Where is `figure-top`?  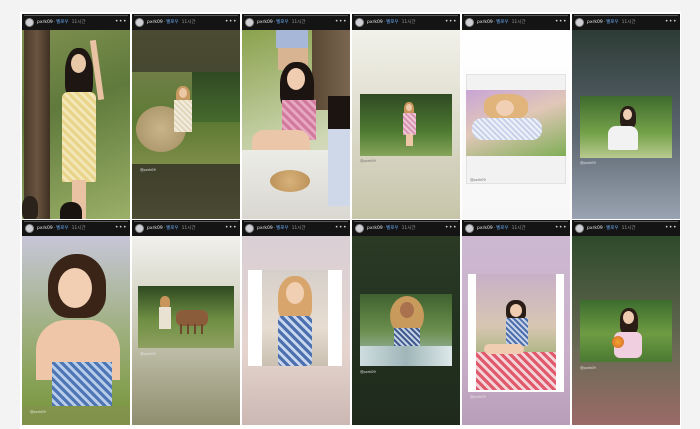
figure-top is located at coordinates (623, 138).